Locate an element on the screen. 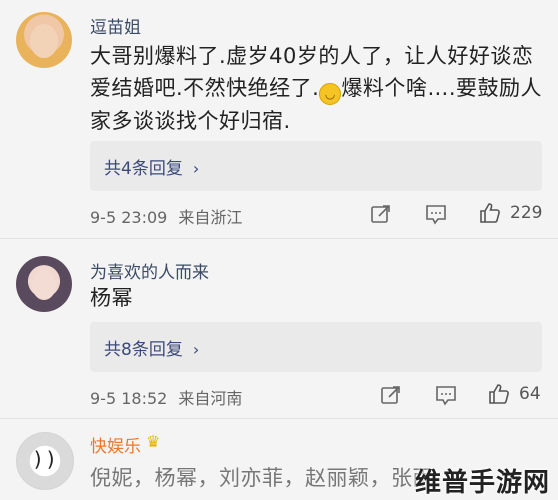  avatar: )) is located at coordinates (45, 461).